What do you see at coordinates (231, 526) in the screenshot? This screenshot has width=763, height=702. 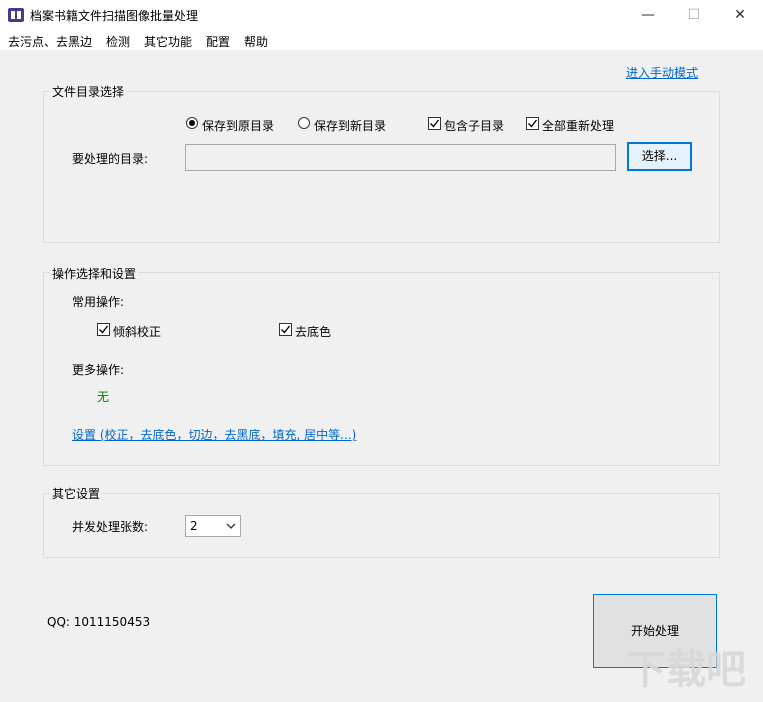 I see `chevron-down-icon` at bounding box center [231, 526].